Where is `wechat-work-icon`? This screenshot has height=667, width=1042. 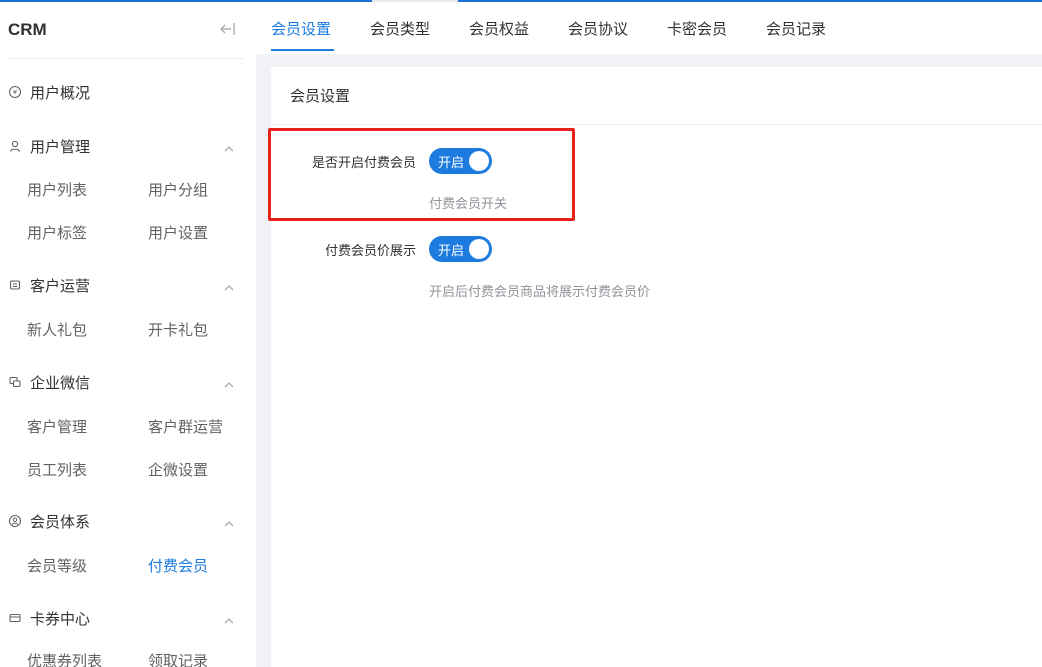
wechat-work-icon is located at coordinates (15, 382).